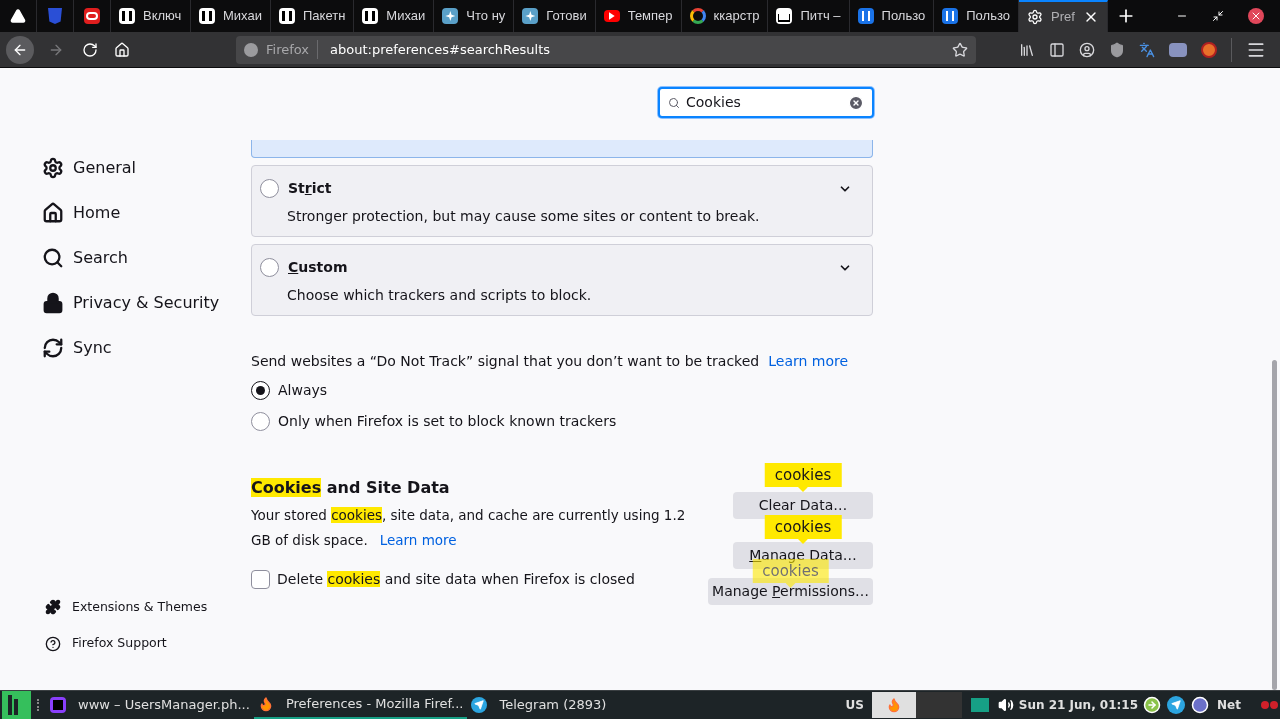 This screenshot has height=719, width=1280. Describe the element at coordinates (20, 49) in the screenshot. I see `back-button` at that location.